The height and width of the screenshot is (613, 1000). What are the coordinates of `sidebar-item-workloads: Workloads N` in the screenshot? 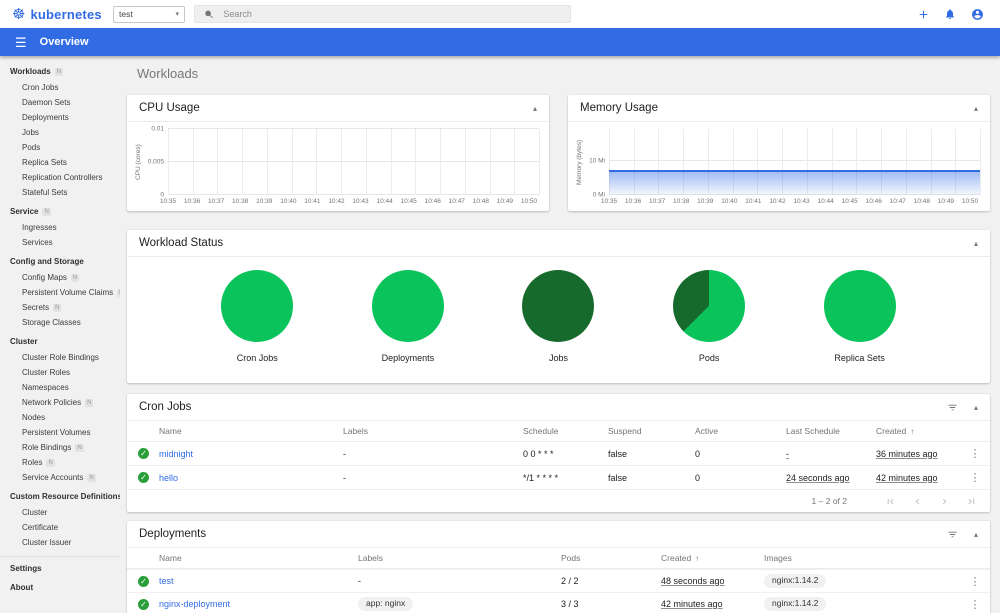 It's located at (60, 71).